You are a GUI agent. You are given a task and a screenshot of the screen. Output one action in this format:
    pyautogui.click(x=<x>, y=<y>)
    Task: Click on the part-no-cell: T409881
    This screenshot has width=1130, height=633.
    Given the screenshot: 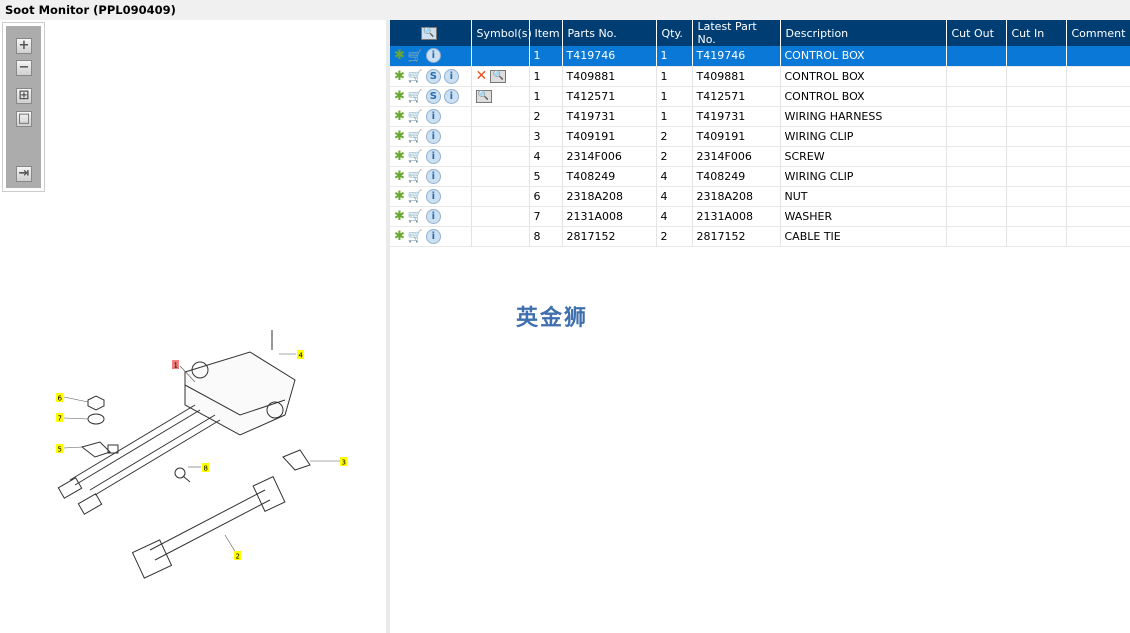 What is the action you would take?
    pyautogui.click(x=609, y=76)
    